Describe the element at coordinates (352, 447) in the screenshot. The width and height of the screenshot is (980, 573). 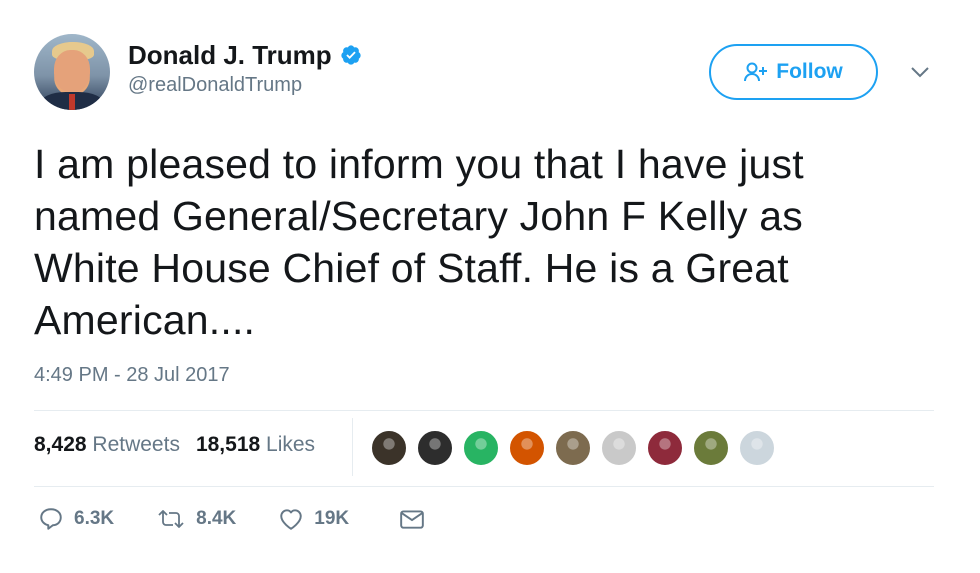
I see `stats-separator` at that location.